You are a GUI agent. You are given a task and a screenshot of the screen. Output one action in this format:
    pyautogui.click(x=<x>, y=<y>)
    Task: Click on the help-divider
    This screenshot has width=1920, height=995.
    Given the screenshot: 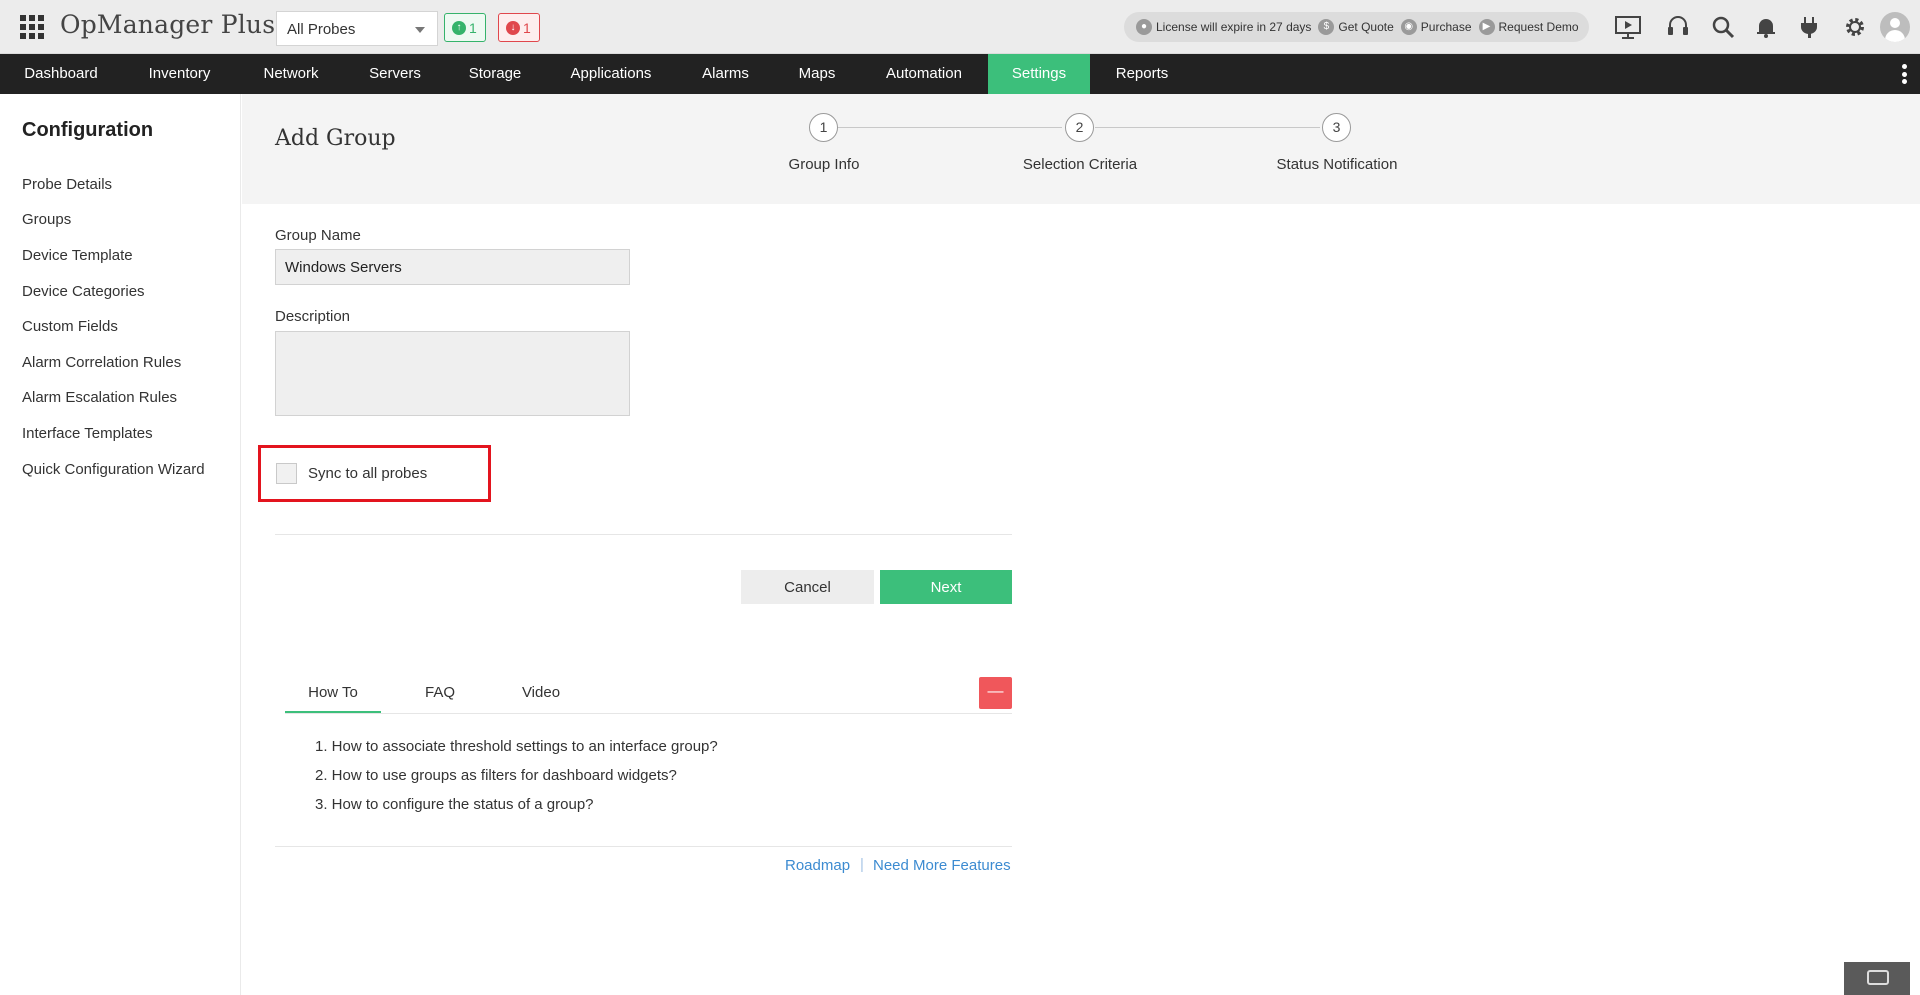 What is the action you would take?
    pyautogui.click(x=643, y=846)
    